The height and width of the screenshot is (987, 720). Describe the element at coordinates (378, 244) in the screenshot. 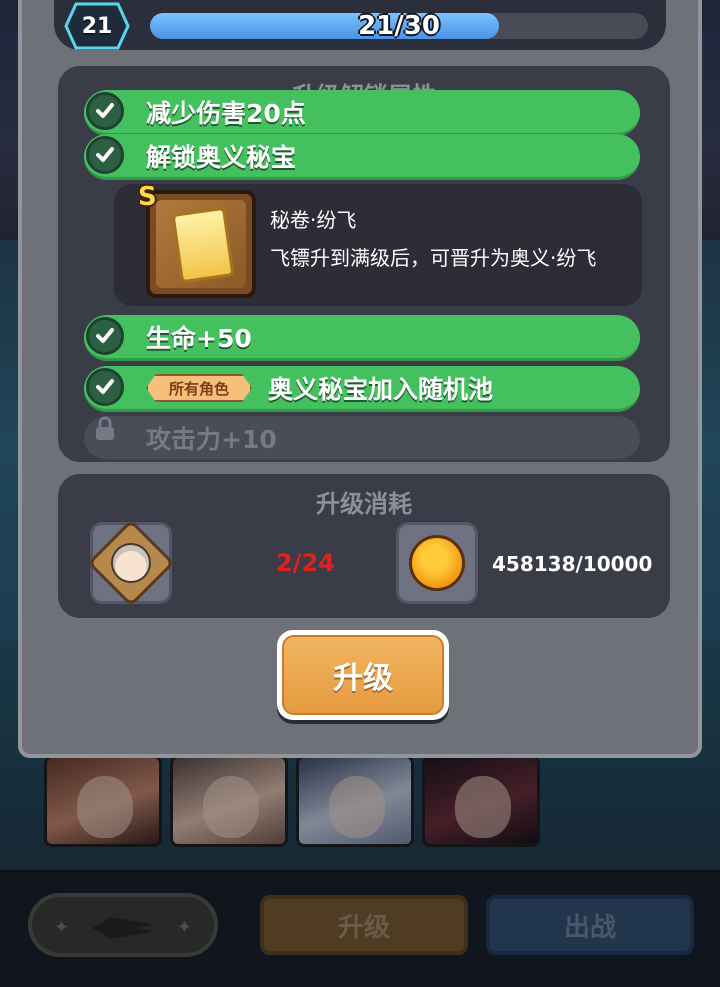

I see `treasure-card: S 秘卷·纷飞 飞镖升到满级后，可晋升为奥义·纷飞` at that location.